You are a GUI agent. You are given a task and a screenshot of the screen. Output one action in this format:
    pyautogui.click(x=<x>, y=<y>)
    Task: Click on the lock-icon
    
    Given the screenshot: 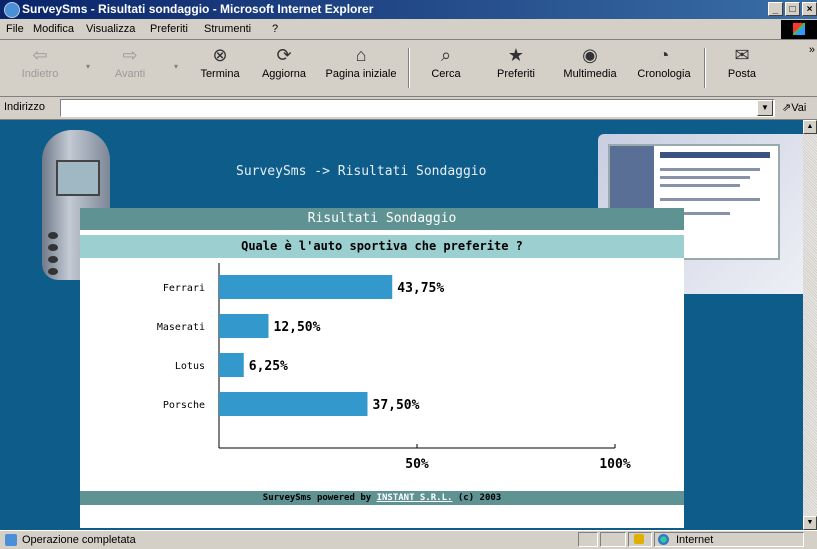 What is the action you would take?
    pyautogui.click(x=639, y=539)
    